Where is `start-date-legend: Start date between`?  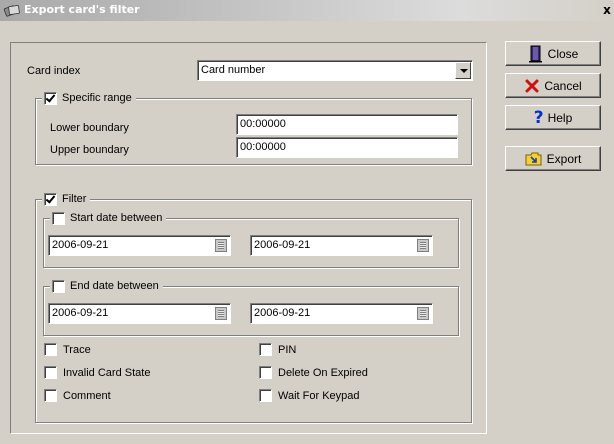 start-date-legend: Start date between is located at coordinates (108, 218).